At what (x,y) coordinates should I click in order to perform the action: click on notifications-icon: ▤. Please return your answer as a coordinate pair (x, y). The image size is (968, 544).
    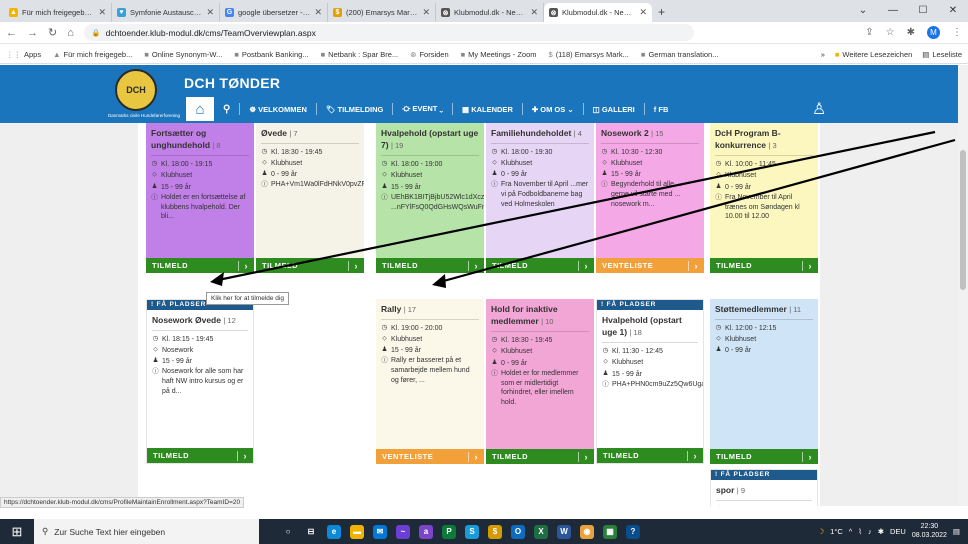
    Looking at the image, I should click on (956, 531).